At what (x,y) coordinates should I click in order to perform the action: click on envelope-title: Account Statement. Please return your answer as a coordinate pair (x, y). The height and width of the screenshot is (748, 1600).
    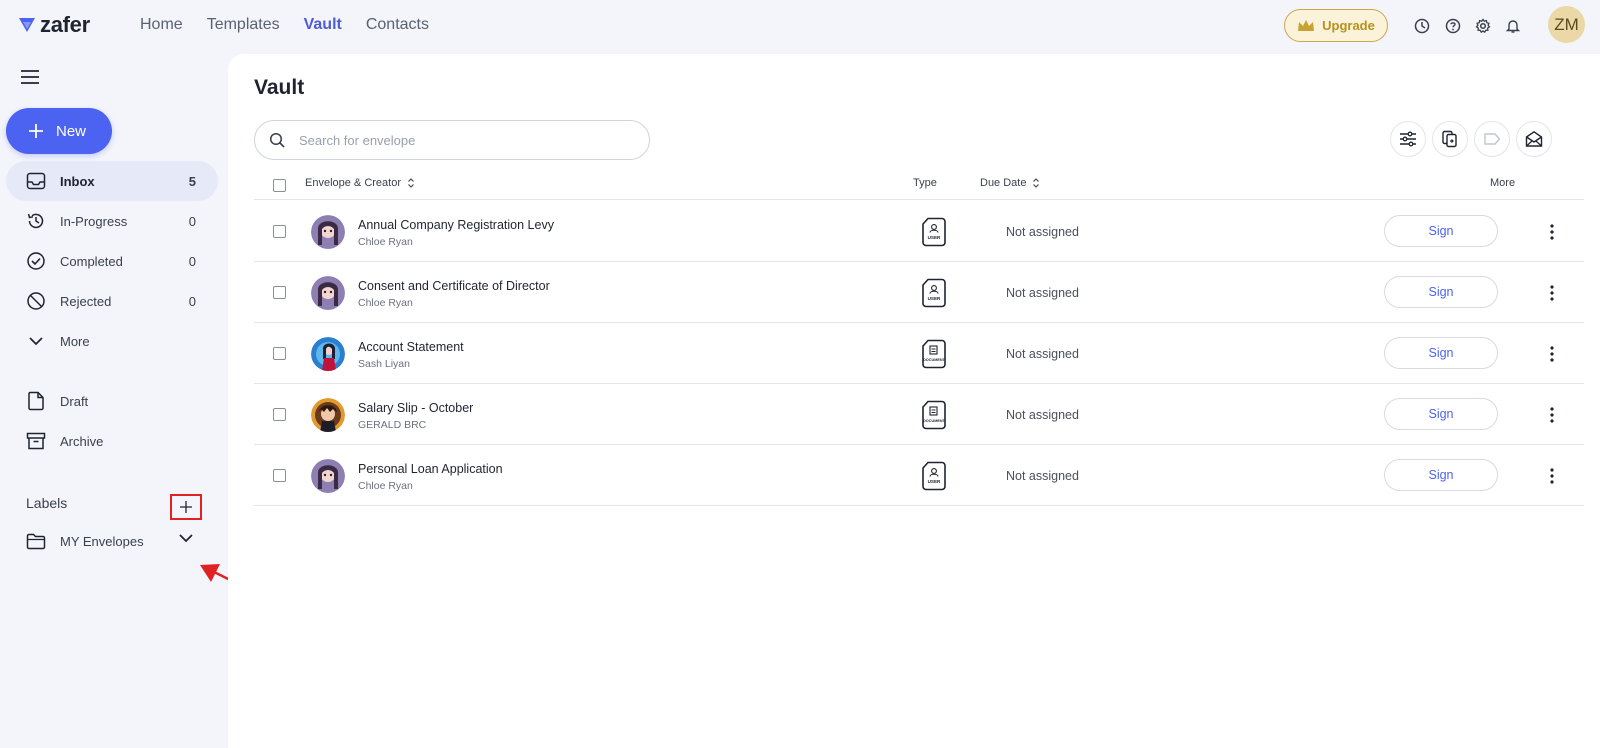
    Looking at the image, I should click on (411, 347).